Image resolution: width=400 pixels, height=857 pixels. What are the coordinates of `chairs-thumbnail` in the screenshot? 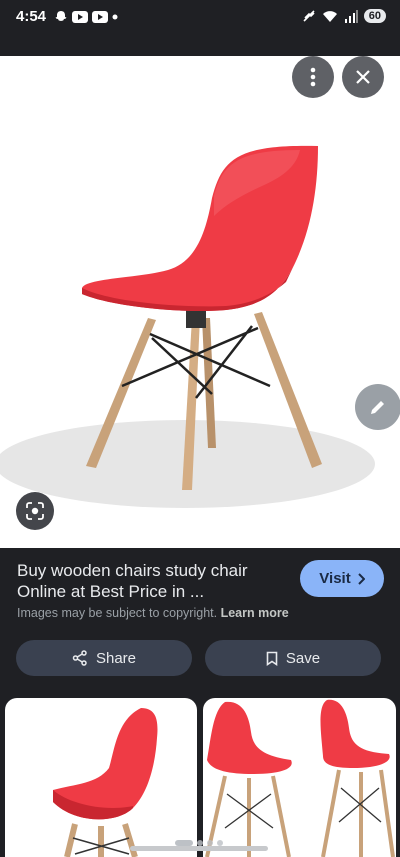 It's located at (300, 778).